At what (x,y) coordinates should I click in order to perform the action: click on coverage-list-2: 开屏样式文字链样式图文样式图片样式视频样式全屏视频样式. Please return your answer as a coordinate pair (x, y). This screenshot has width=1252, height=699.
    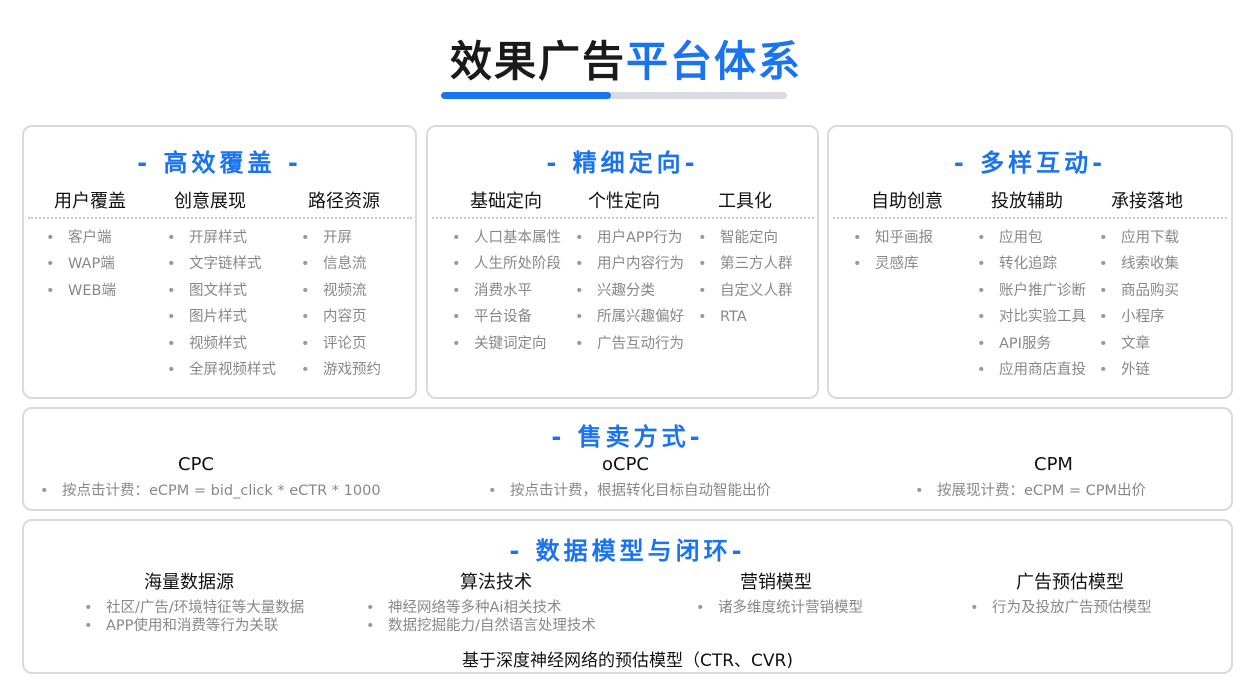
    Looking at the image, I should click on (221, 304).